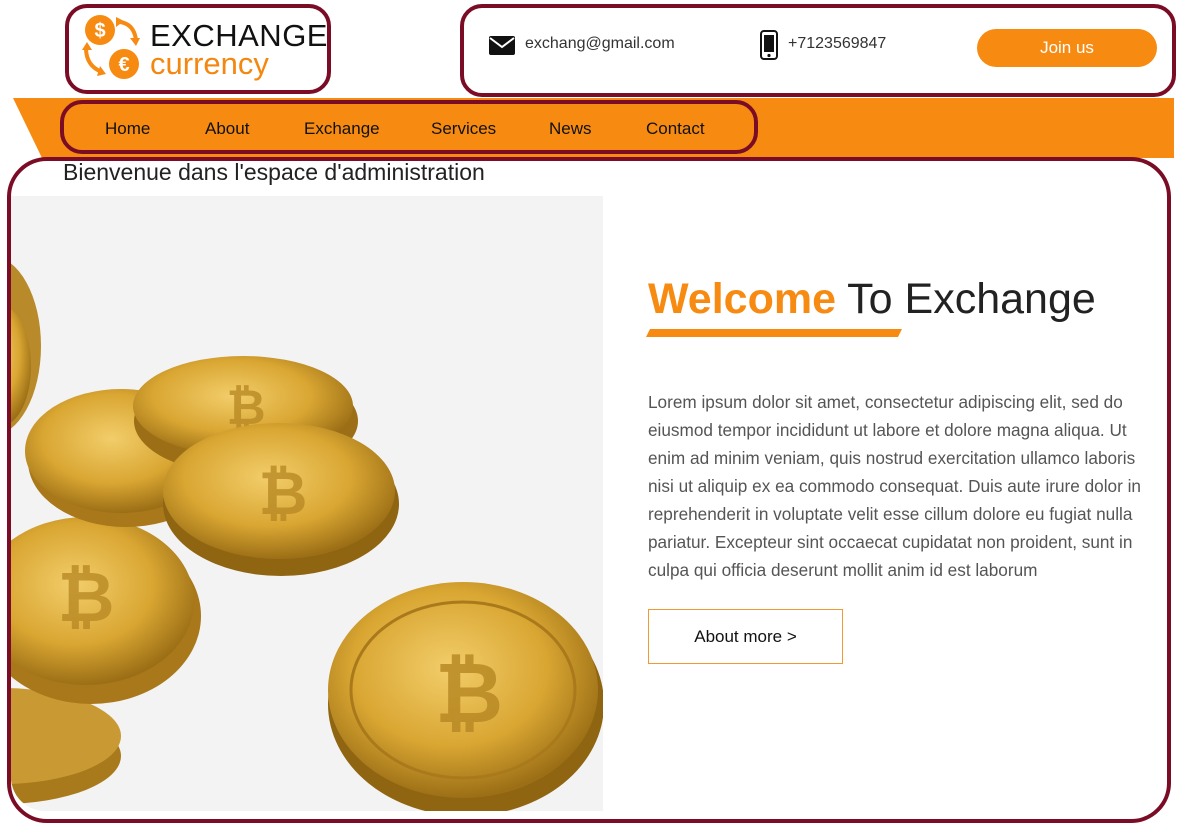  What do you see at coordinates (342, 129) in the screenshot?
I see `nav-item-exchange: Exchange` at bounding box center [342, 129].